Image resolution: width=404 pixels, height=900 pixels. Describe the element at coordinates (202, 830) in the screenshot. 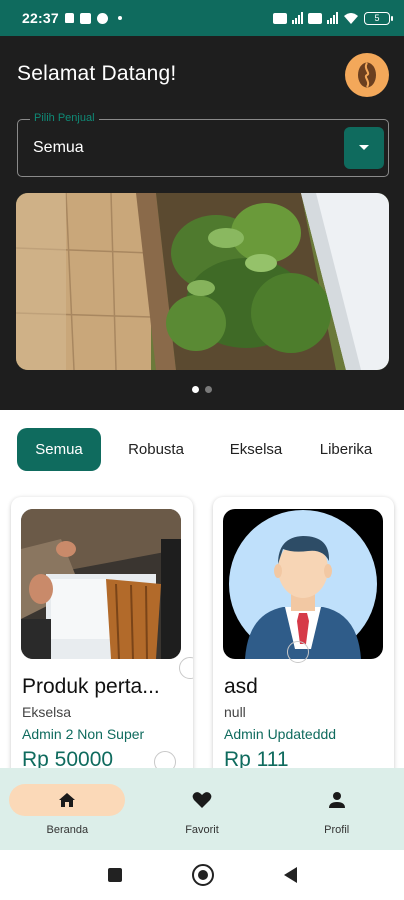

I see `nav-label: Favorit` at that location.